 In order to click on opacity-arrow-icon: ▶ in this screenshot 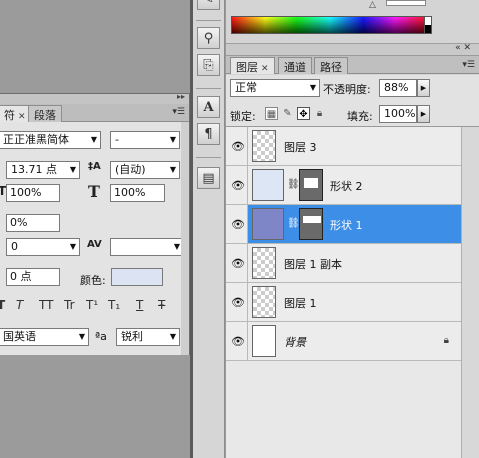, I will do `click(423, 88)`.